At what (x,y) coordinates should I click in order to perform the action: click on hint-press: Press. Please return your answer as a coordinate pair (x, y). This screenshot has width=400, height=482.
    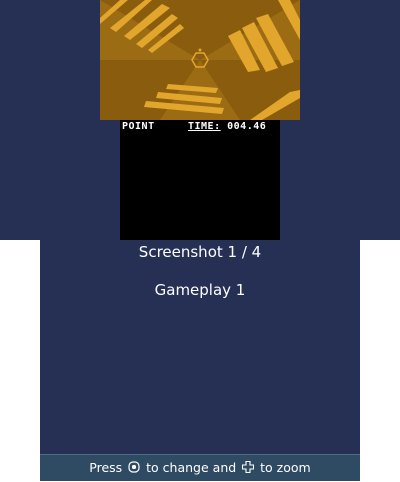
    Looking at the image, I should click on (106, 467).